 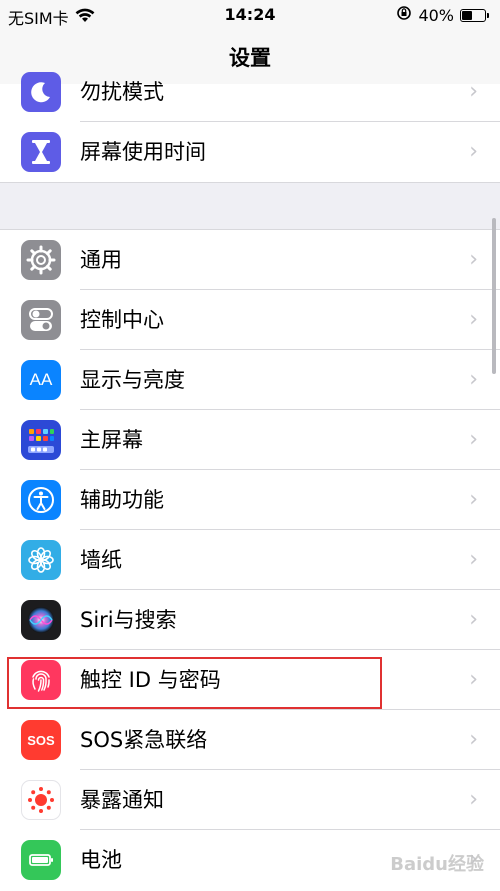 What do you see at coordinates (111, 440) in the screenshot?
I see `settings-row-label: 主屏幕` at bounding box center [111, 440].